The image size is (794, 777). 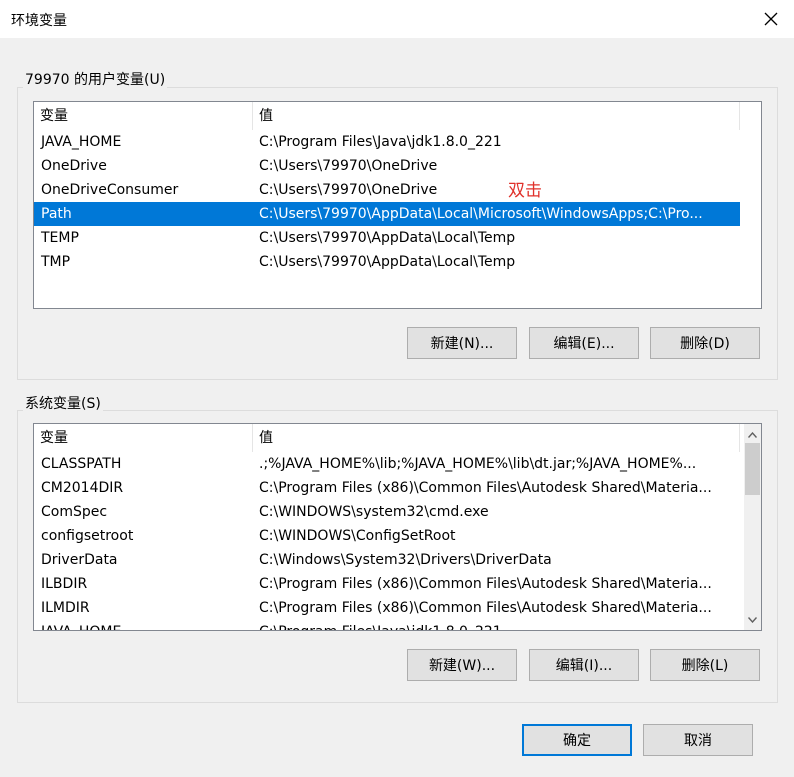 I want to click on list-row: ComSpec C:\WINDOWS\system32\cmd.exe, so click(x=387, y=512).